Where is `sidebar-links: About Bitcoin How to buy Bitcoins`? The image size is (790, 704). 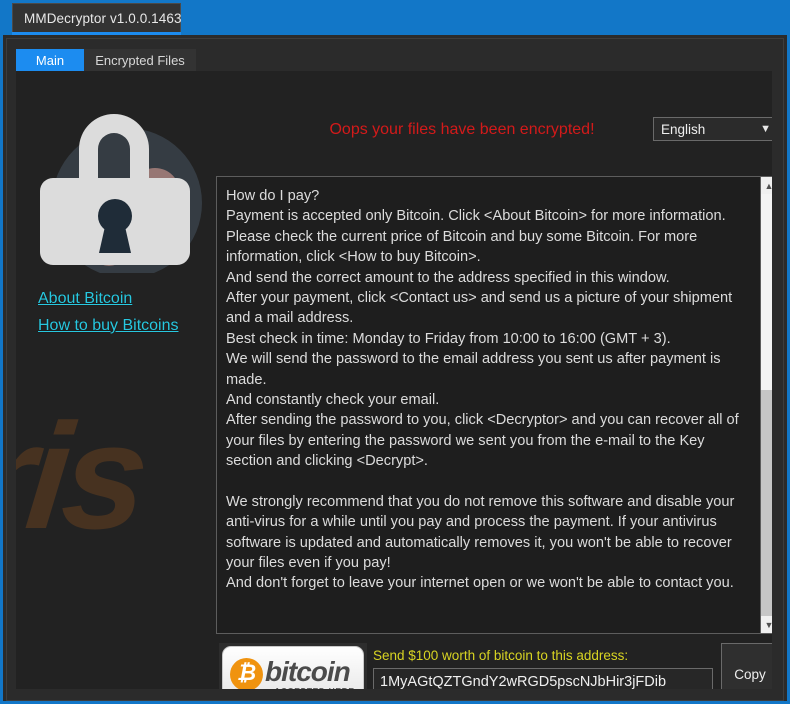
sidebar-links: About Bitcoin How to buy Bitcoins is located at coordinates (138, 317).